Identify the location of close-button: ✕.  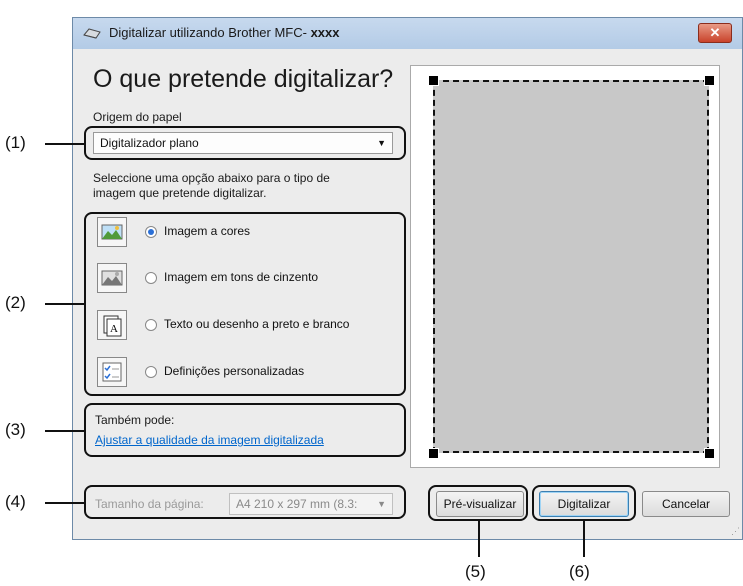
(715, 33).